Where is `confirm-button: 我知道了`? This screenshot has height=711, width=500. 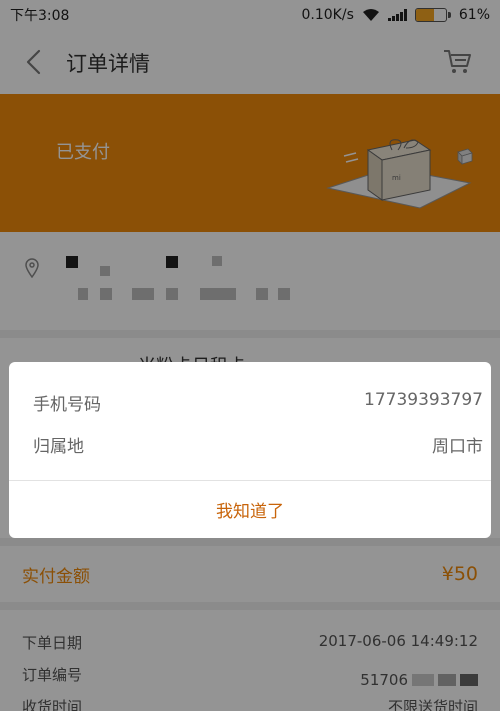 confirm-button: 我知道了 is located at coordinates (250, 509).